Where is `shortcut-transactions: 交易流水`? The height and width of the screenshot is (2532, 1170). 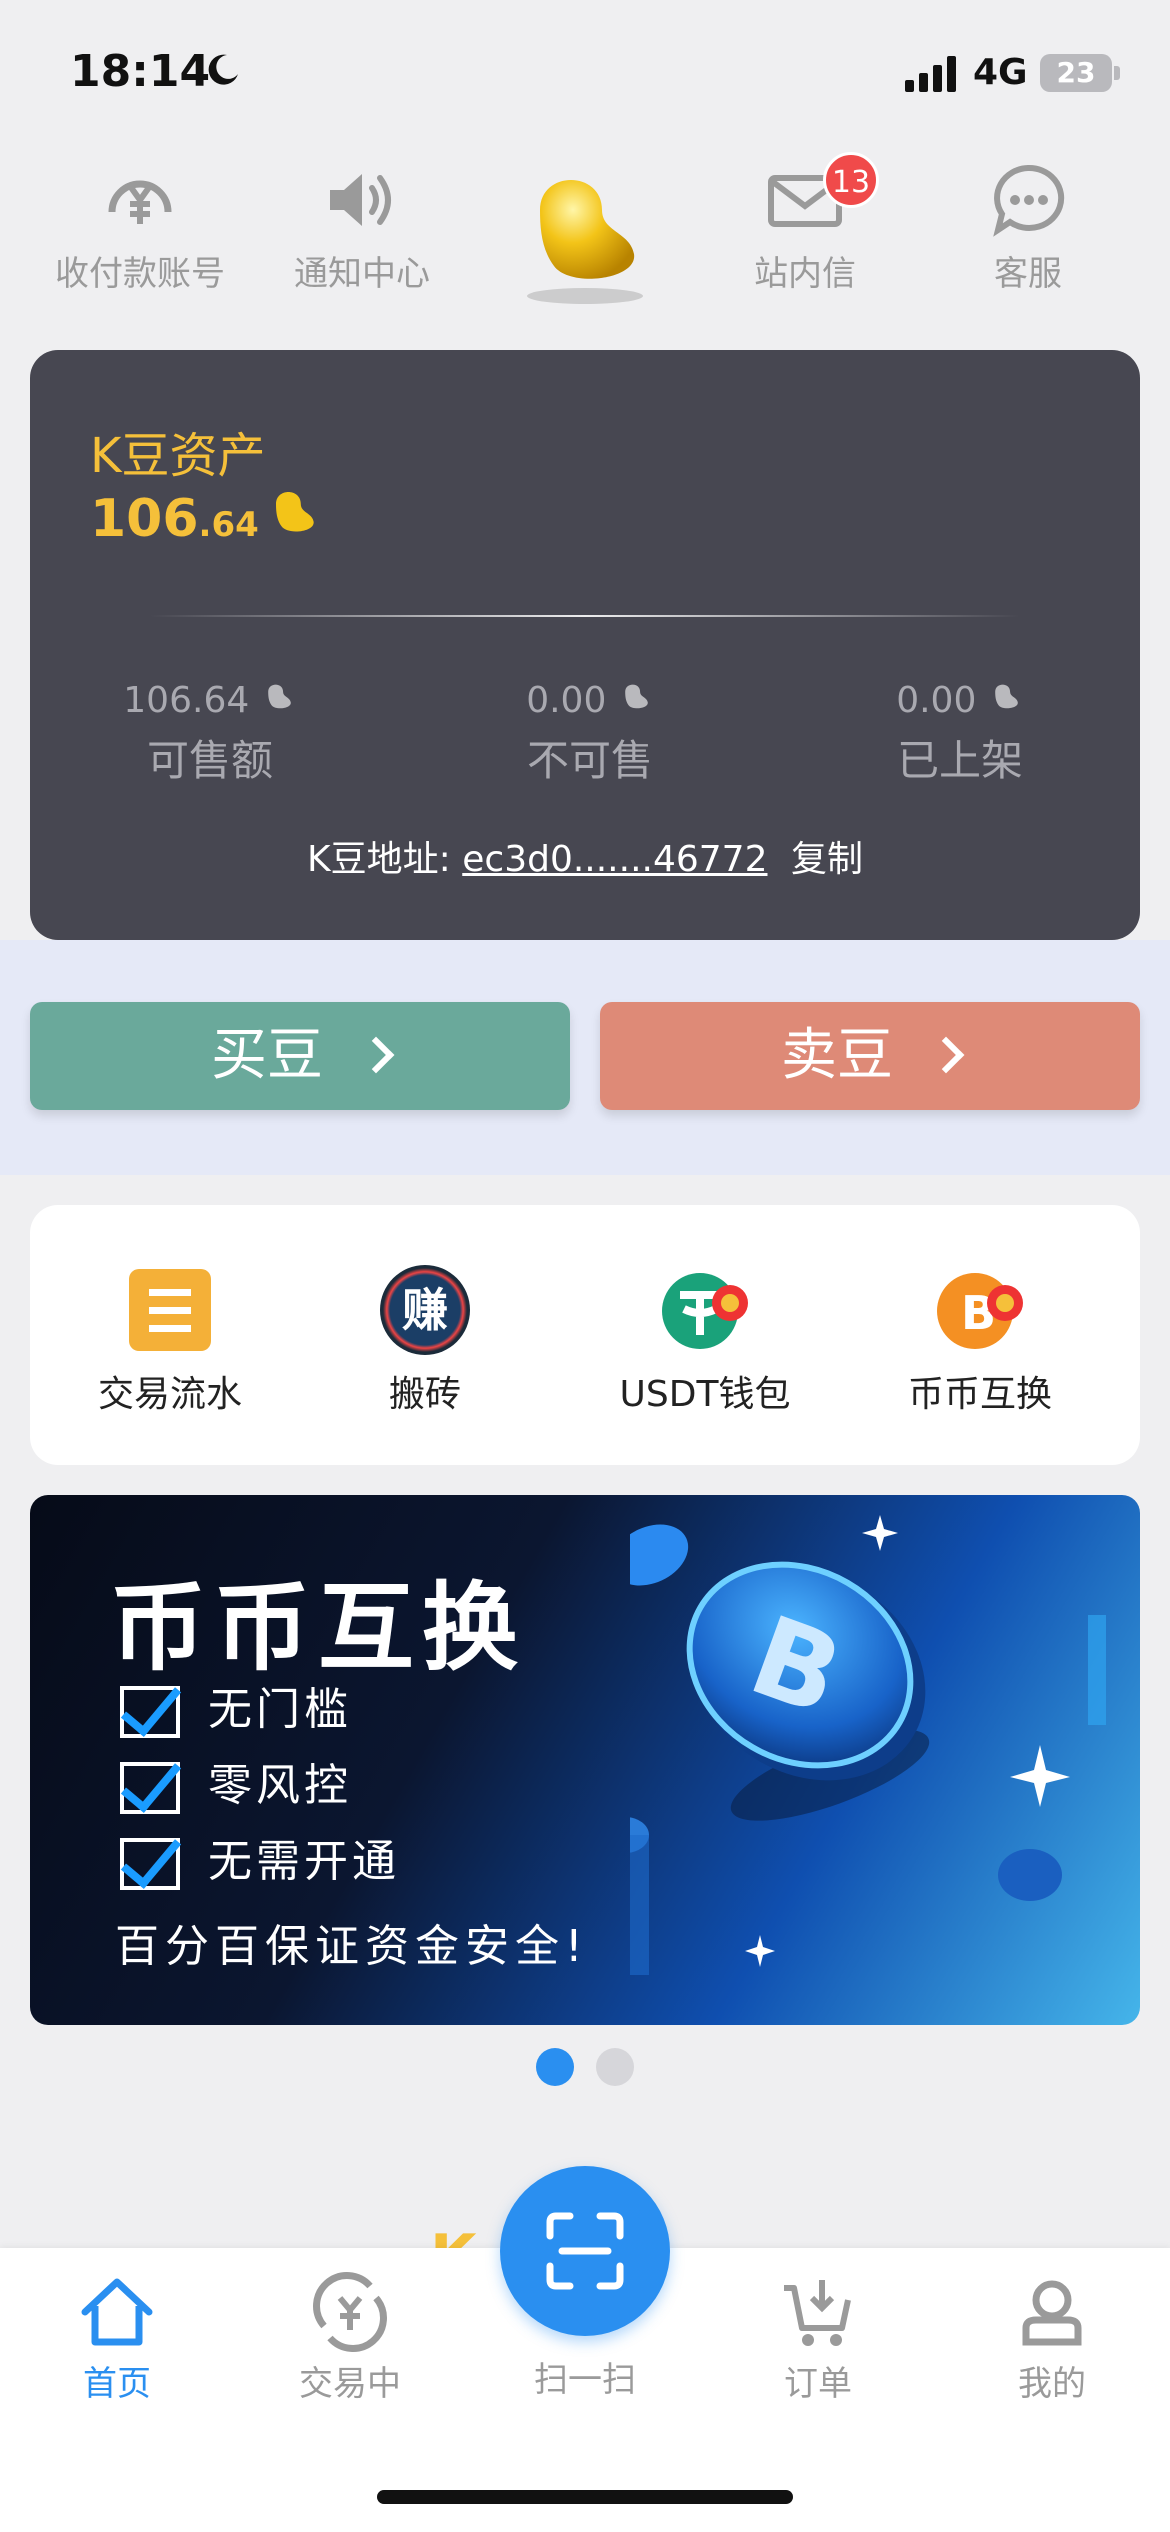
shortcut-transactions: 交易流水 is located at coordinates (170, 1341).